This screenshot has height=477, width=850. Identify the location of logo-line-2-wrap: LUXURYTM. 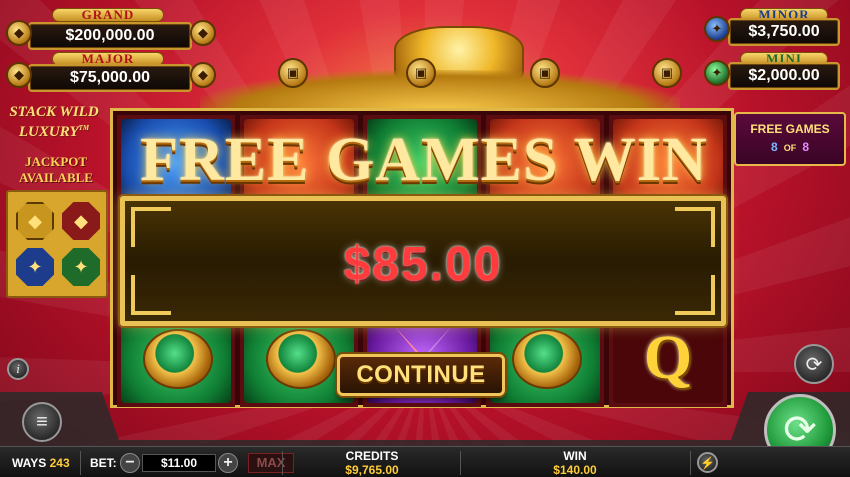
(54, 130).